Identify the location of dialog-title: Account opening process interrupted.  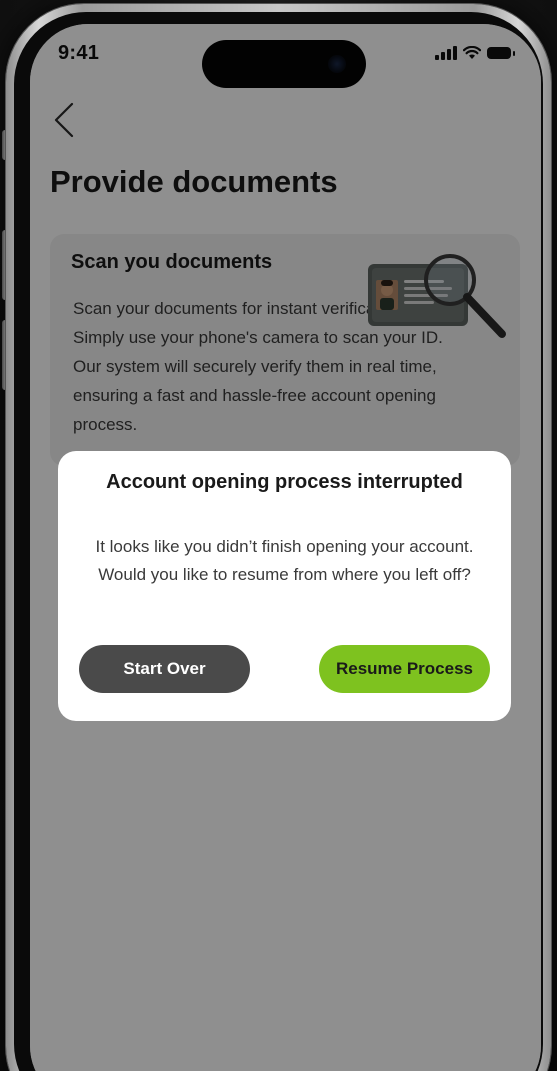
(284, 482).